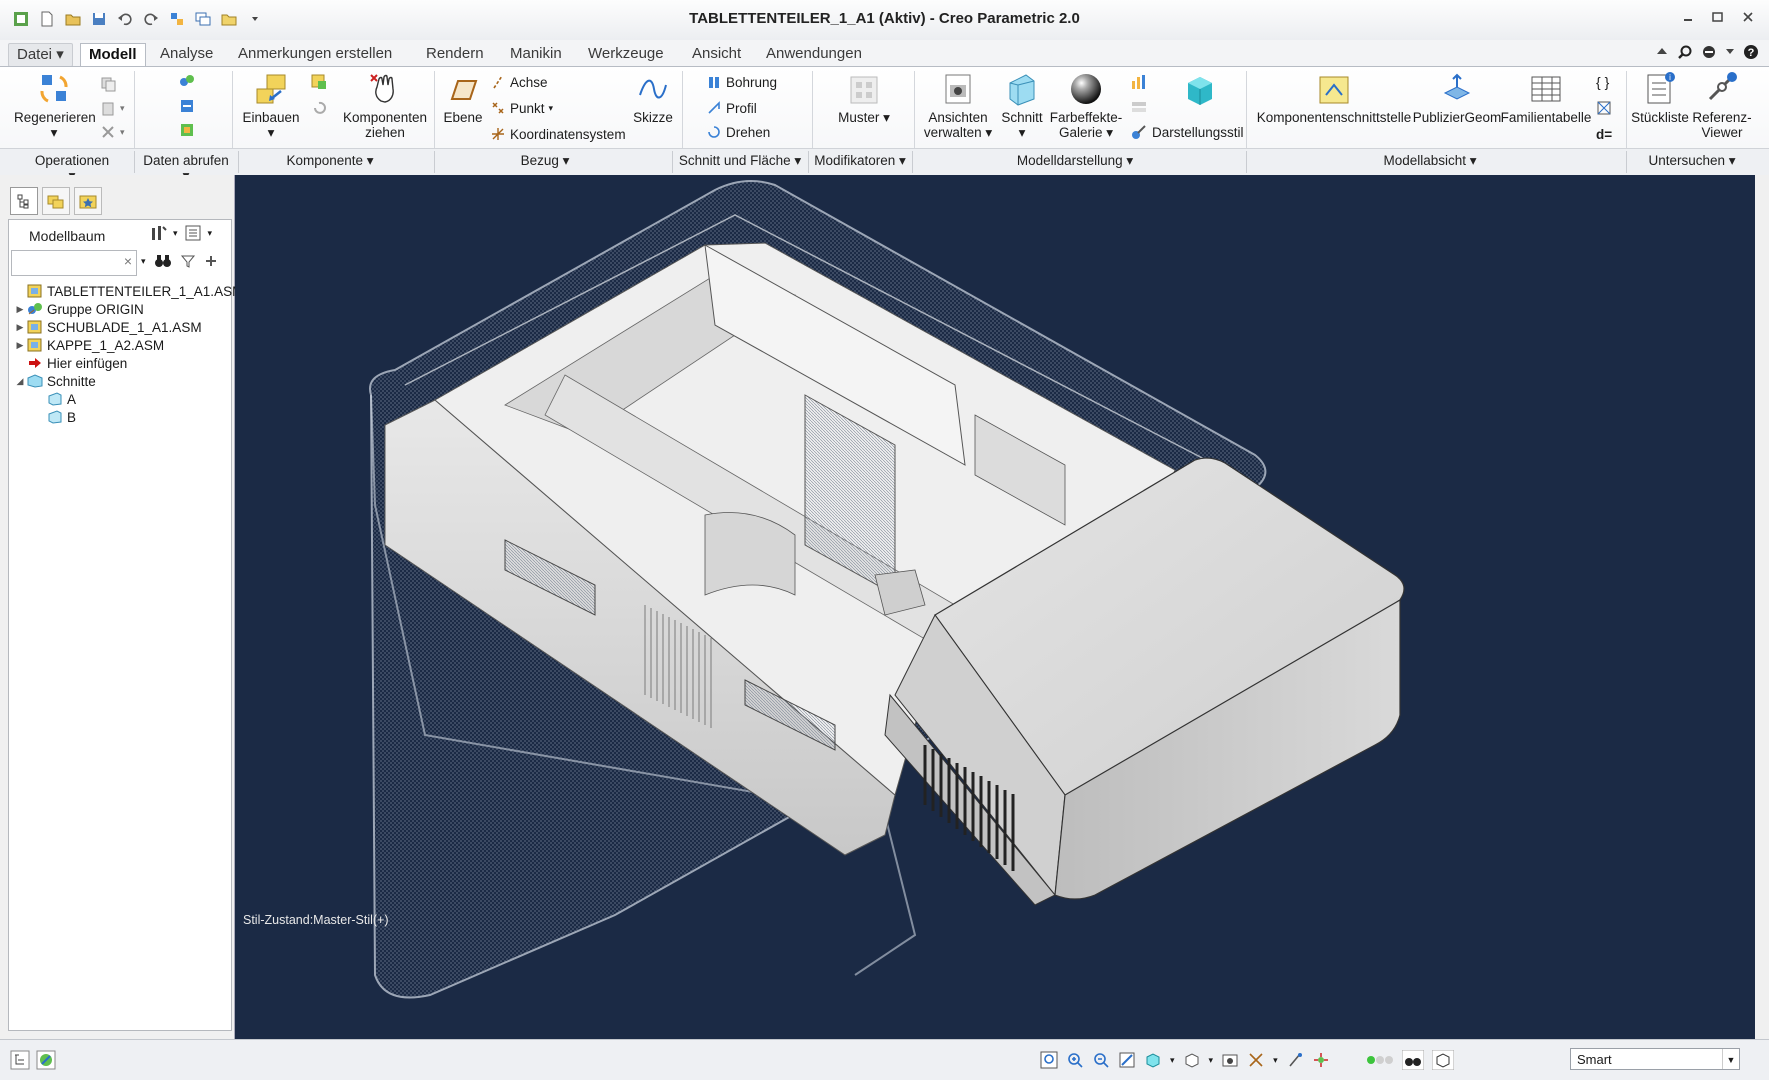 The width and height of the screenshot is (1769, 1080). I want to click on tab-werkzeuge: Werkzeuge, so click(626, 54).